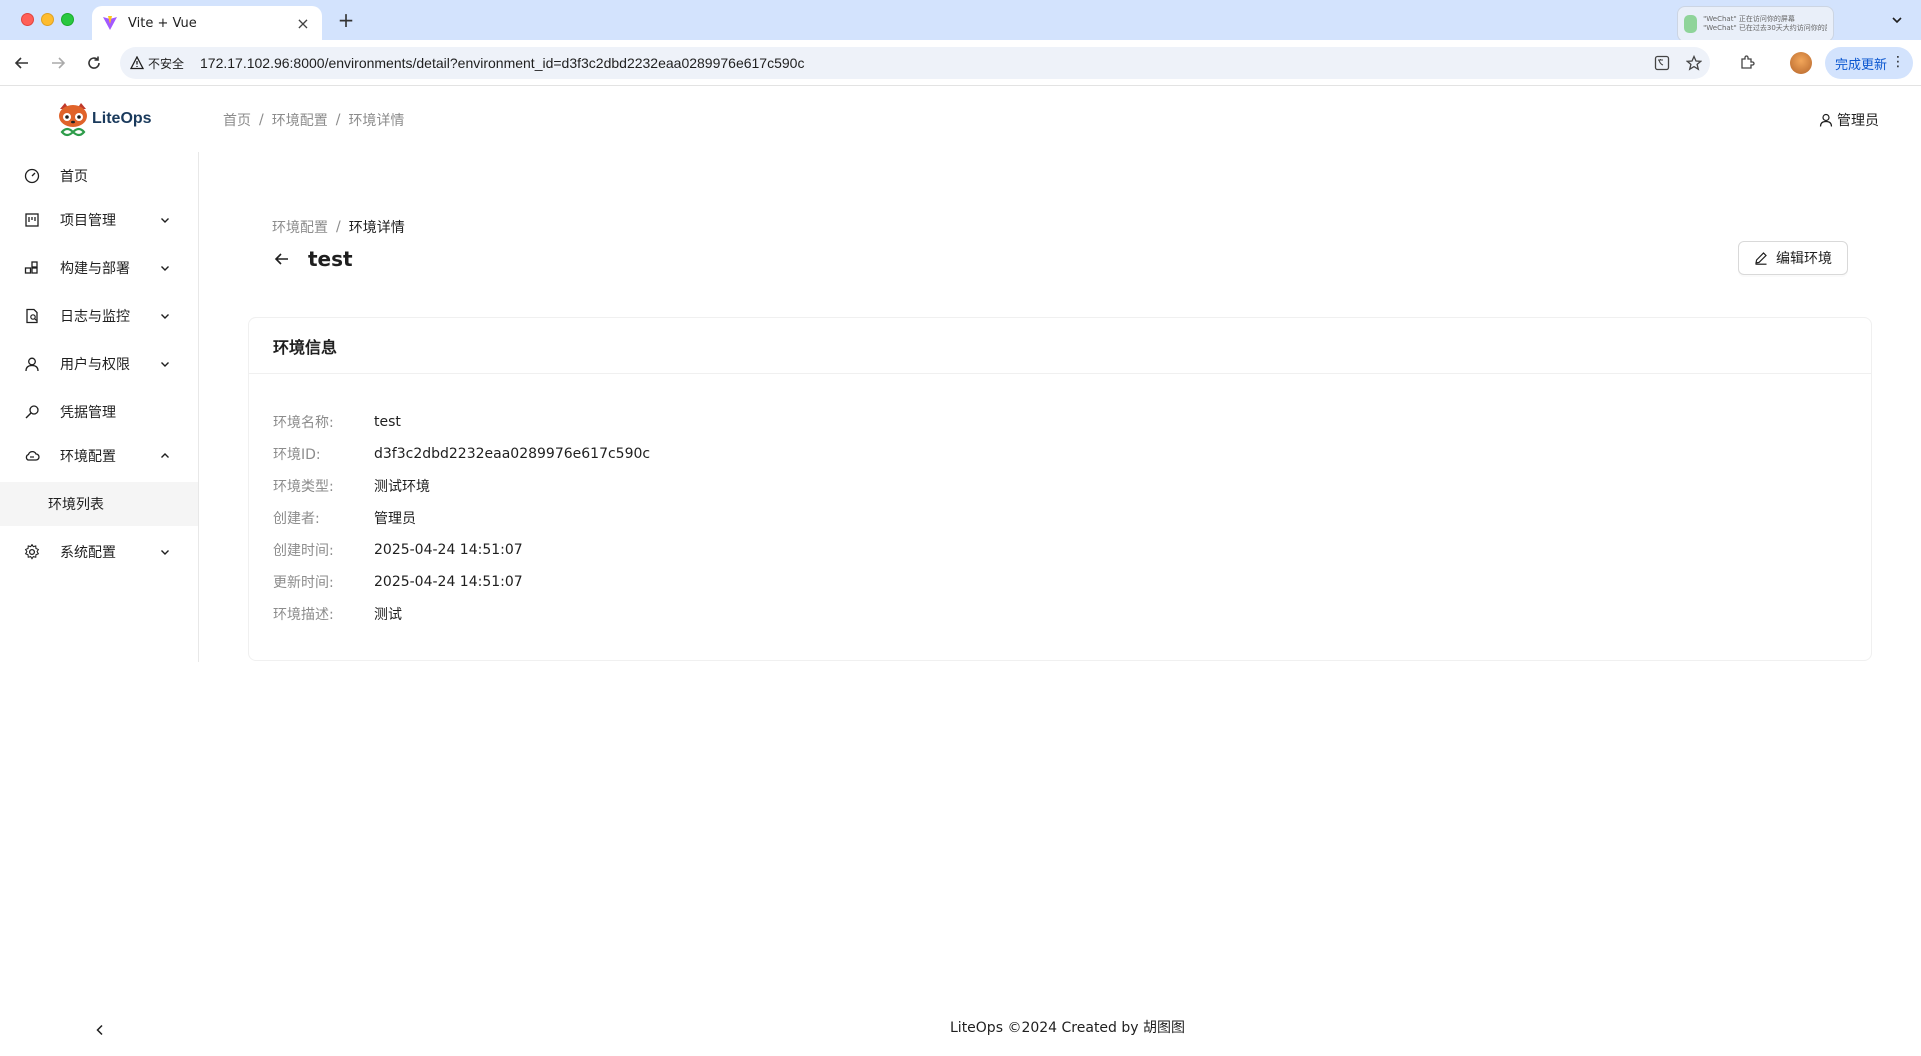  Describe the element at coordinates (32, 268) in the screenshot. I see `build-icon` at that location.